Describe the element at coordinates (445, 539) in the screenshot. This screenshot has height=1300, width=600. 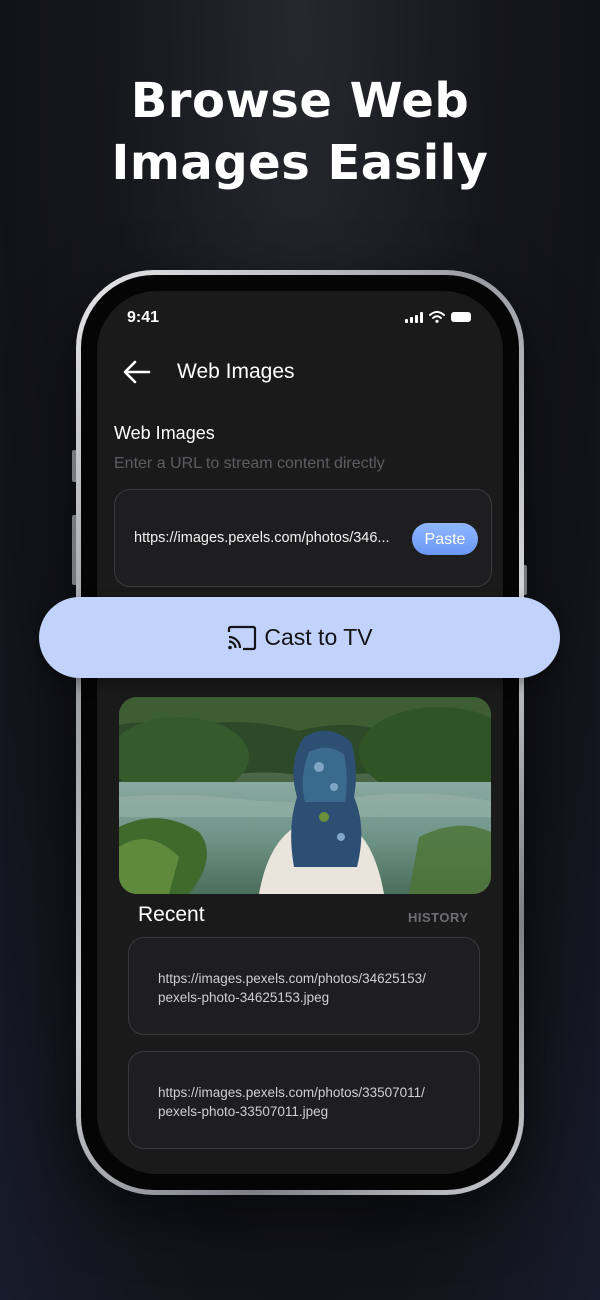
I see `paste-button: Paste` at that location.